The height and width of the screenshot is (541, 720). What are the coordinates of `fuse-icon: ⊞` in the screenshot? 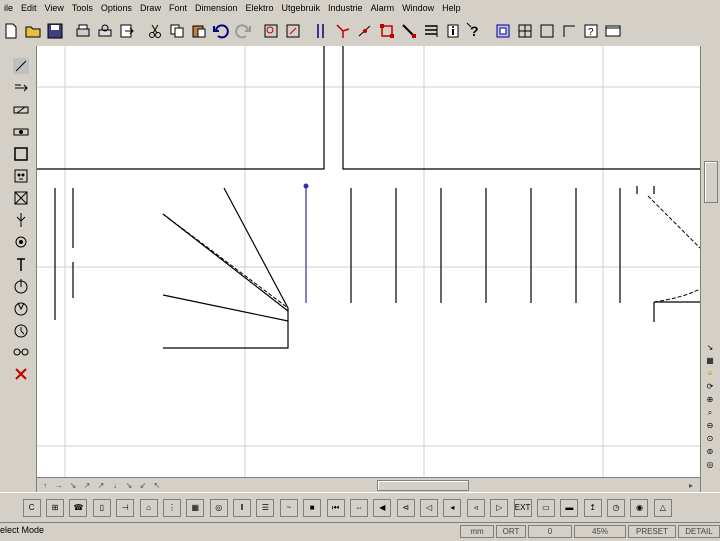 It's located at (55, 507).